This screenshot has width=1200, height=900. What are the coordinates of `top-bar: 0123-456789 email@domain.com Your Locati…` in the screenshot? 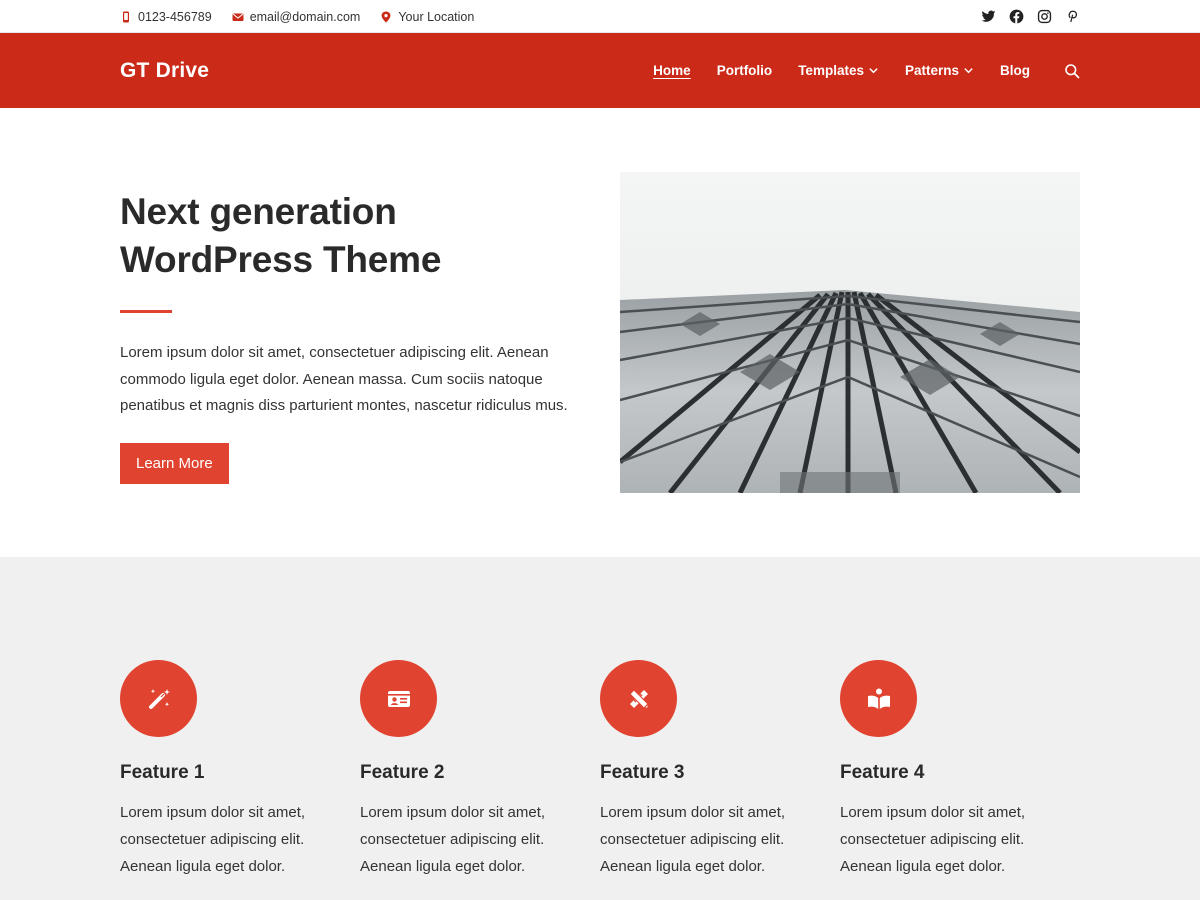 It's located at (600, 16).